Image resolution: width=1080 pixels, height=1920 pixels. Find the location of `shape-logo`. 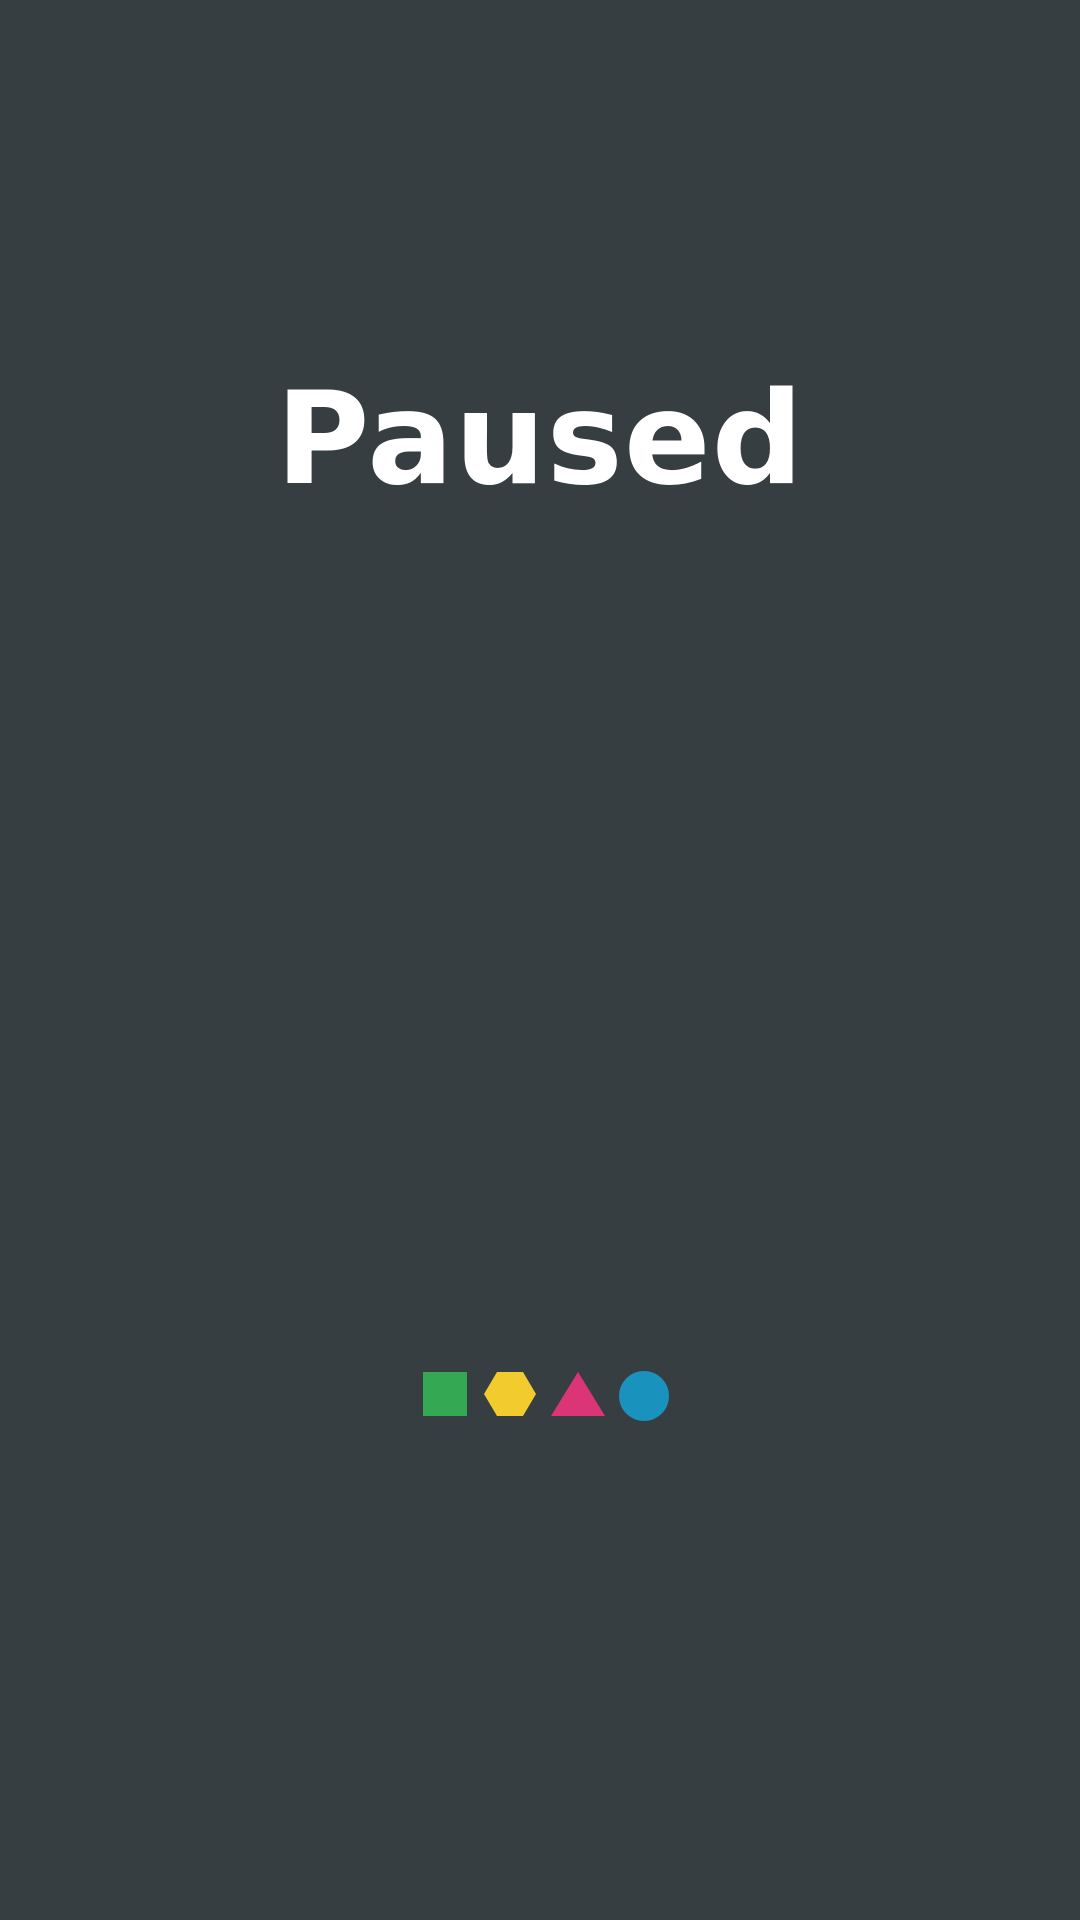

shape-logo is located at coordinates (540, 1396).